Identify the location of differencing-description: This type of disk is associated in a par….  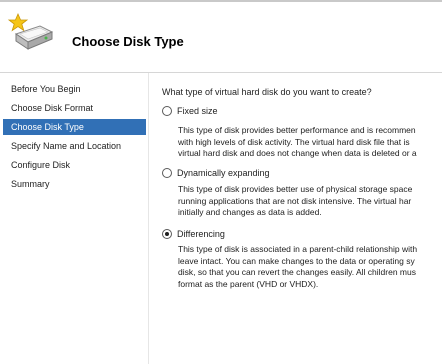
(310, 267).